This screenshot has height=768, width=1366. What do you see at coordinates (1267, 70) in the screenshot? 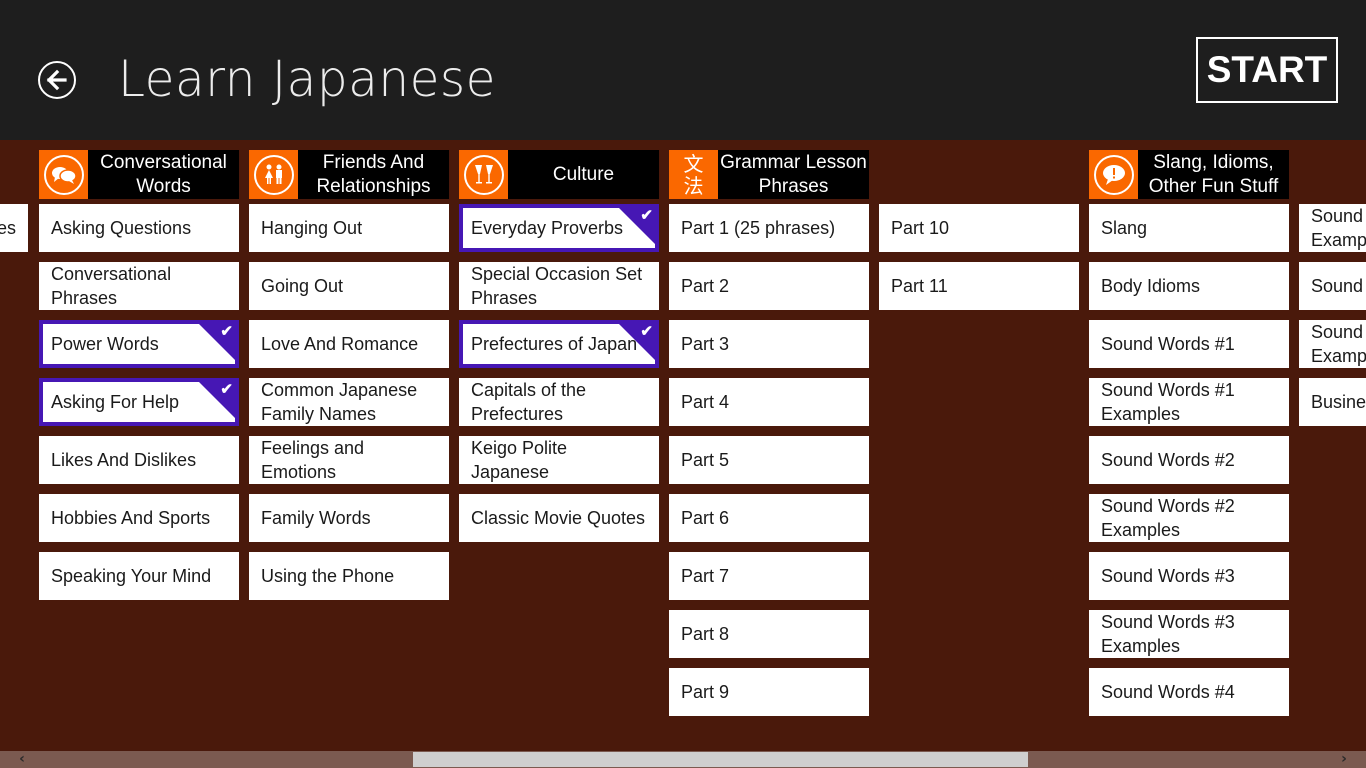
I see `start-button: START` at bounding box center [1267, 70].